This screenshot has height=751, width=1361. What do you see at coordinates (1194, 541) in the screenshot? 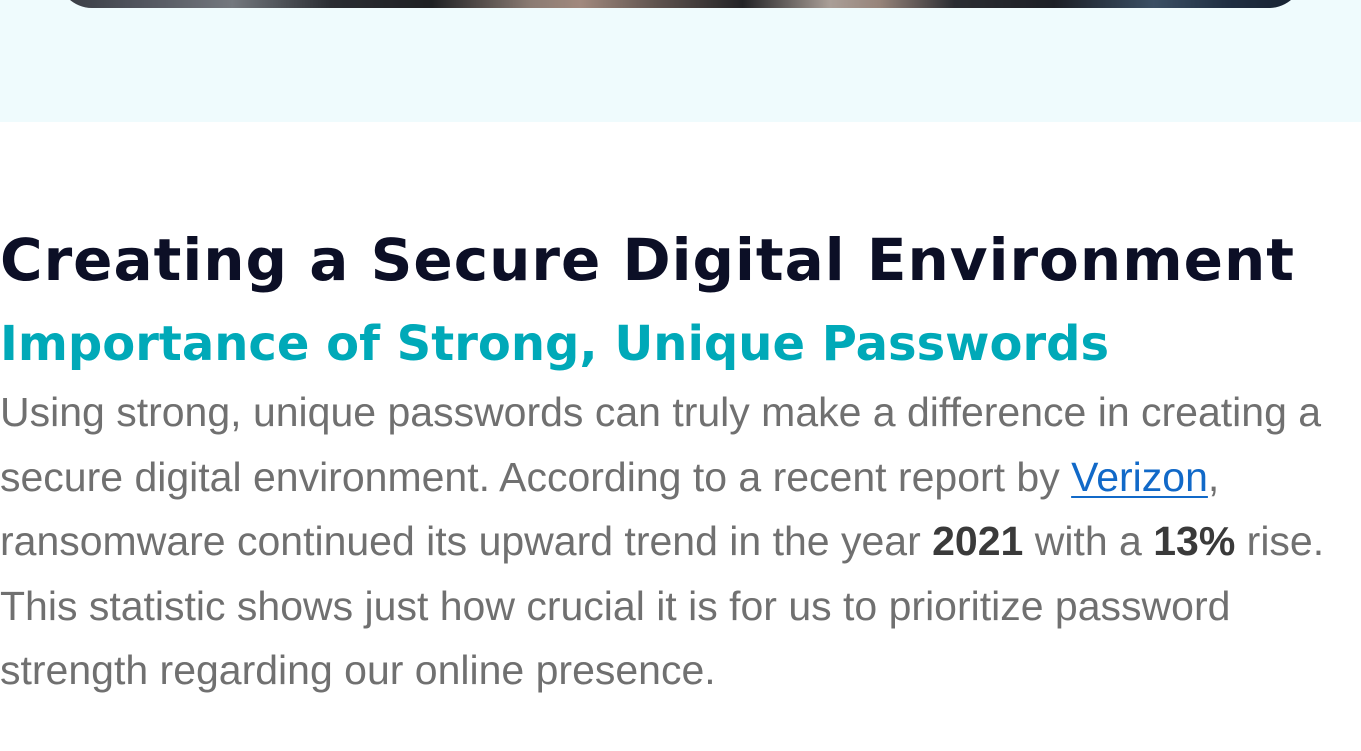
I see `percent-highlight: 13%` at bounding box center [1194, 541].